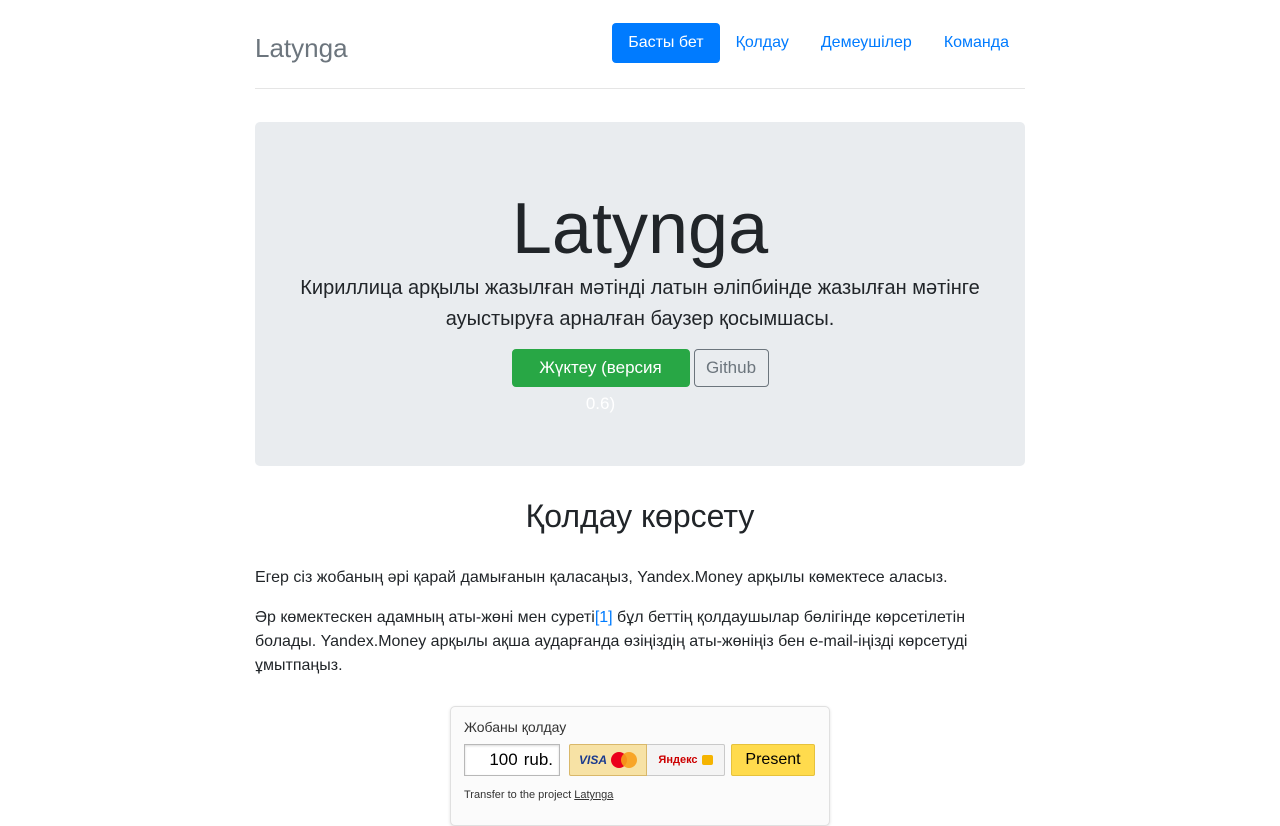 The image size is (1280, 826). Describe the element at coordinates (762, 43) in the screenshot. I see `nav-item-support: Қолдау` at that location.